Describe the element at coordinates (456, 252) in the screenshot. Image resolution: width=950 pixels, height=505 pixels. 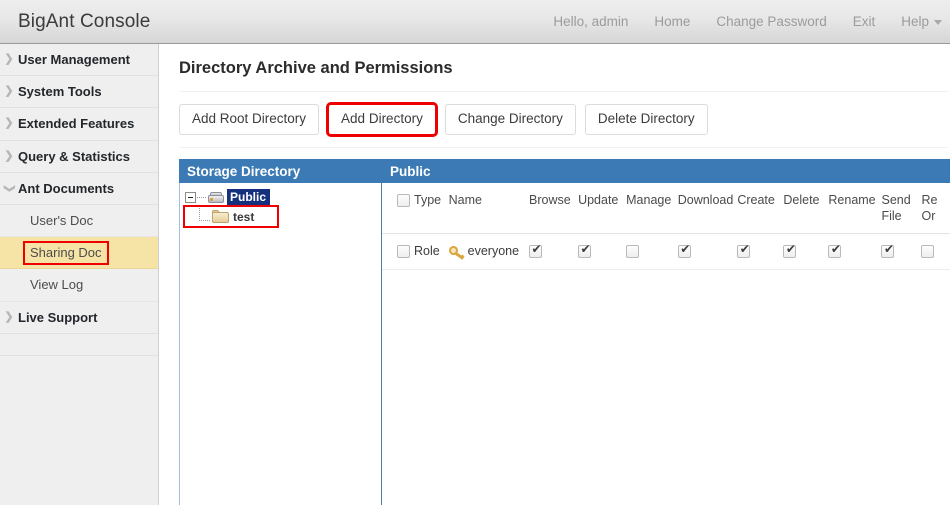
I see `key-icon` at that location.